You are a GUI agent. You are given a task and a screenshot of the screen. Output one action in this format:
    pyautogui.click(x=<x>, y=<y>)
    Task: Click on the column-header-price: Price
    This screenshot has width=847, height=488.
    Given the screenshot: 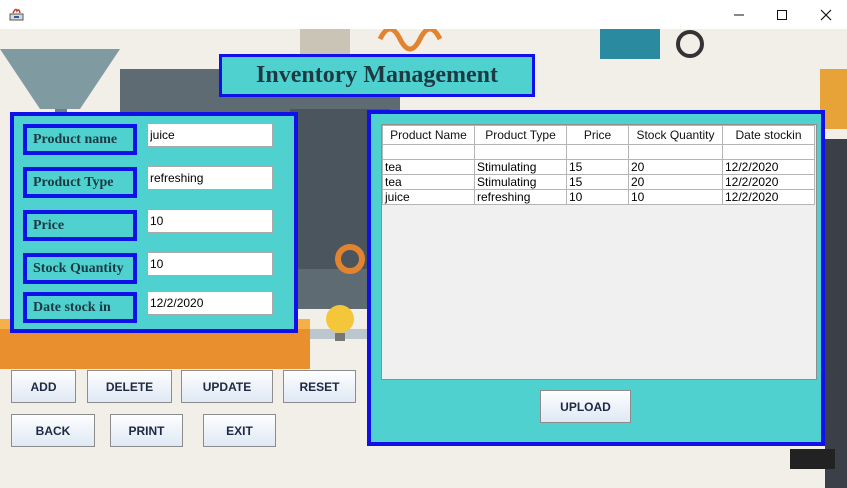 What is the action you would take?
    pyautogui.click(x=597, y=135)
    